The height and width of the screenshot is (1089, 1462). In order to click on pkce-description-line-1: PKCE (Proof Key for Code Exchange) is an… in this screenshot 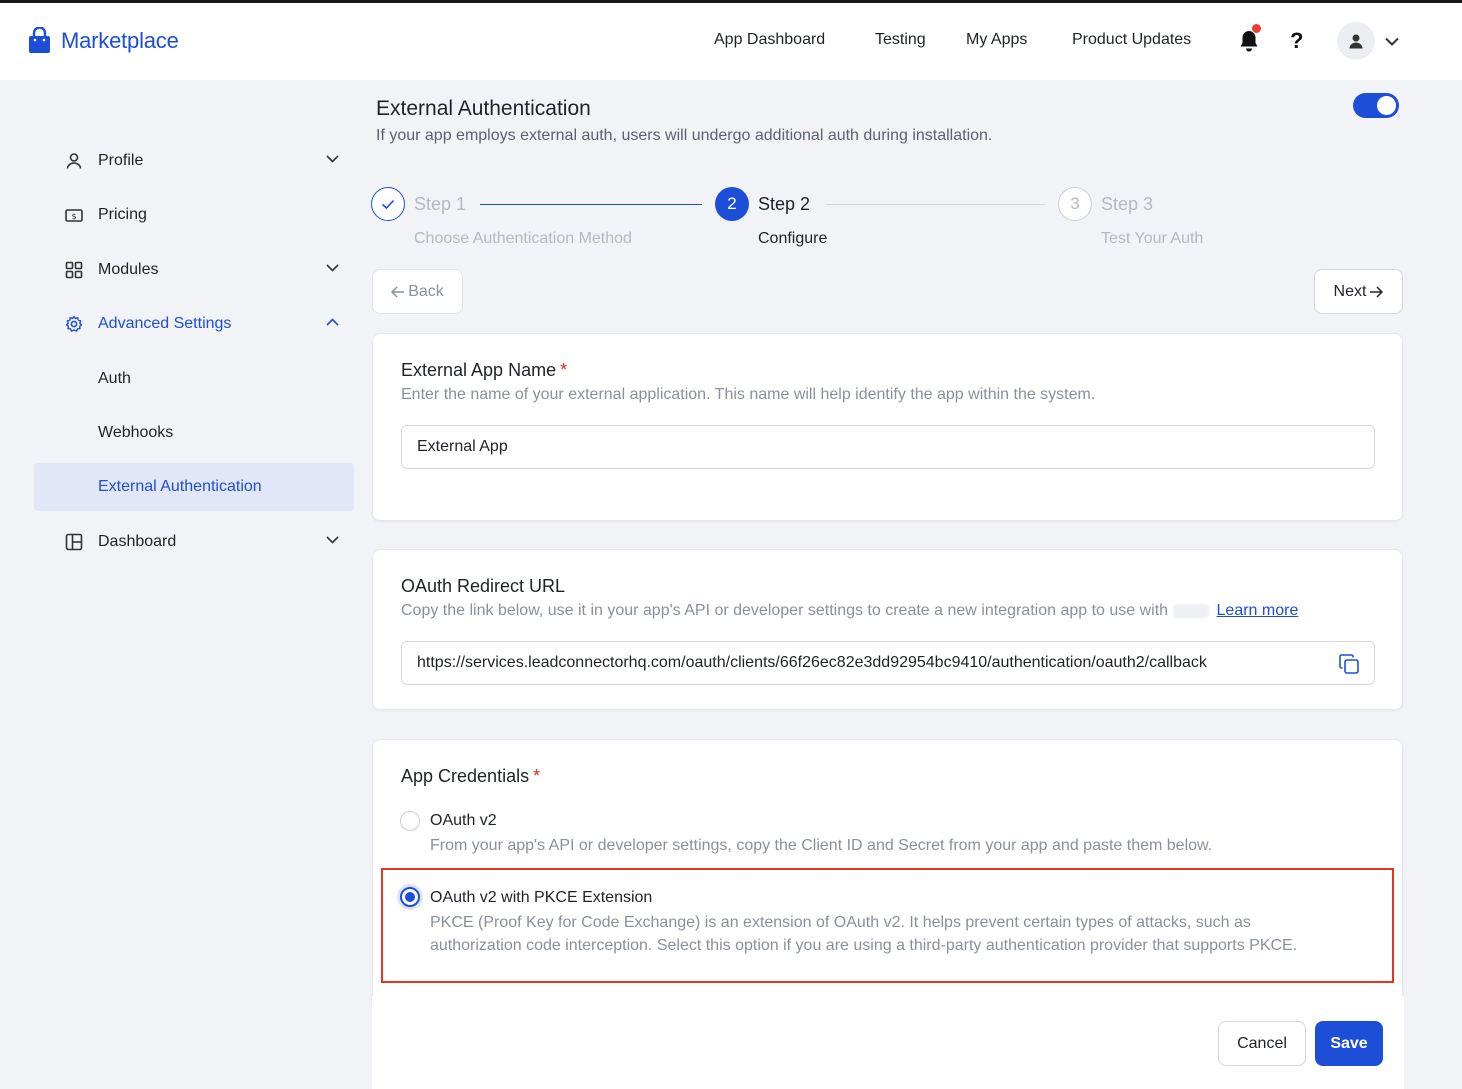, I will do `click(840, 922)`.